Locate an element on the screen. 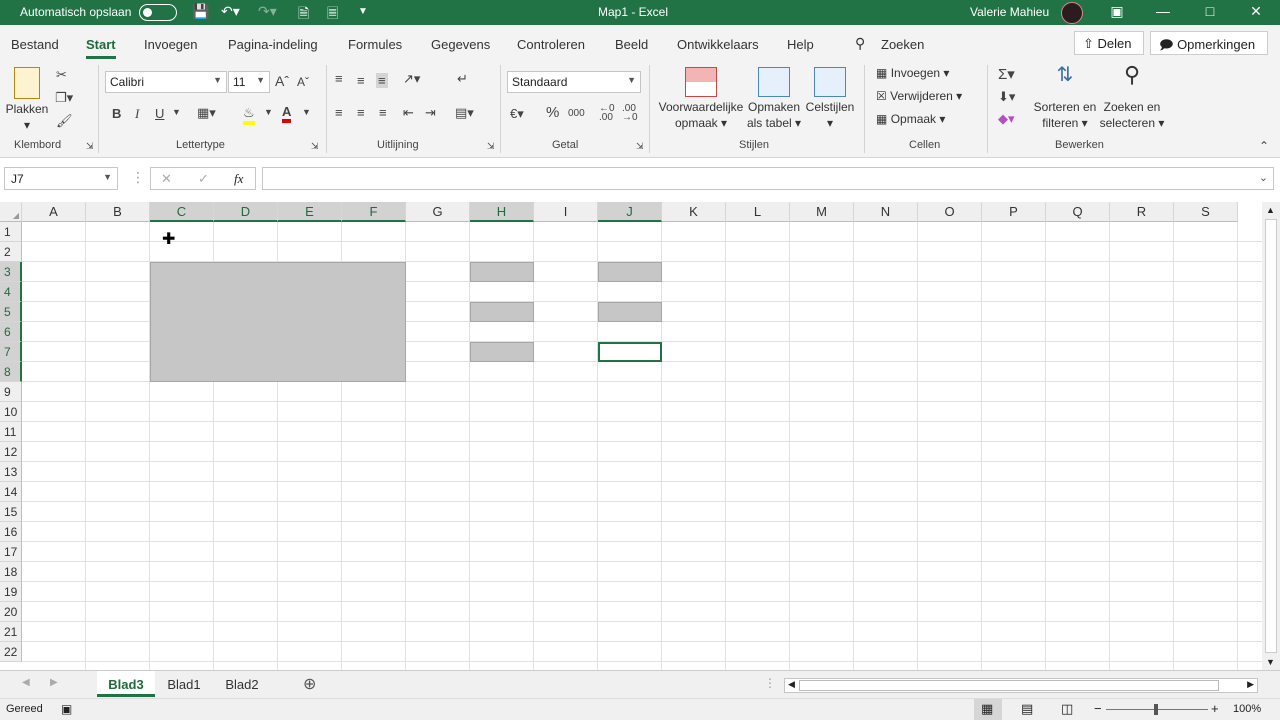 This screenshot has height=720, width=1280. align-middle-icon: ≡ is located at coordinates (361, 80).